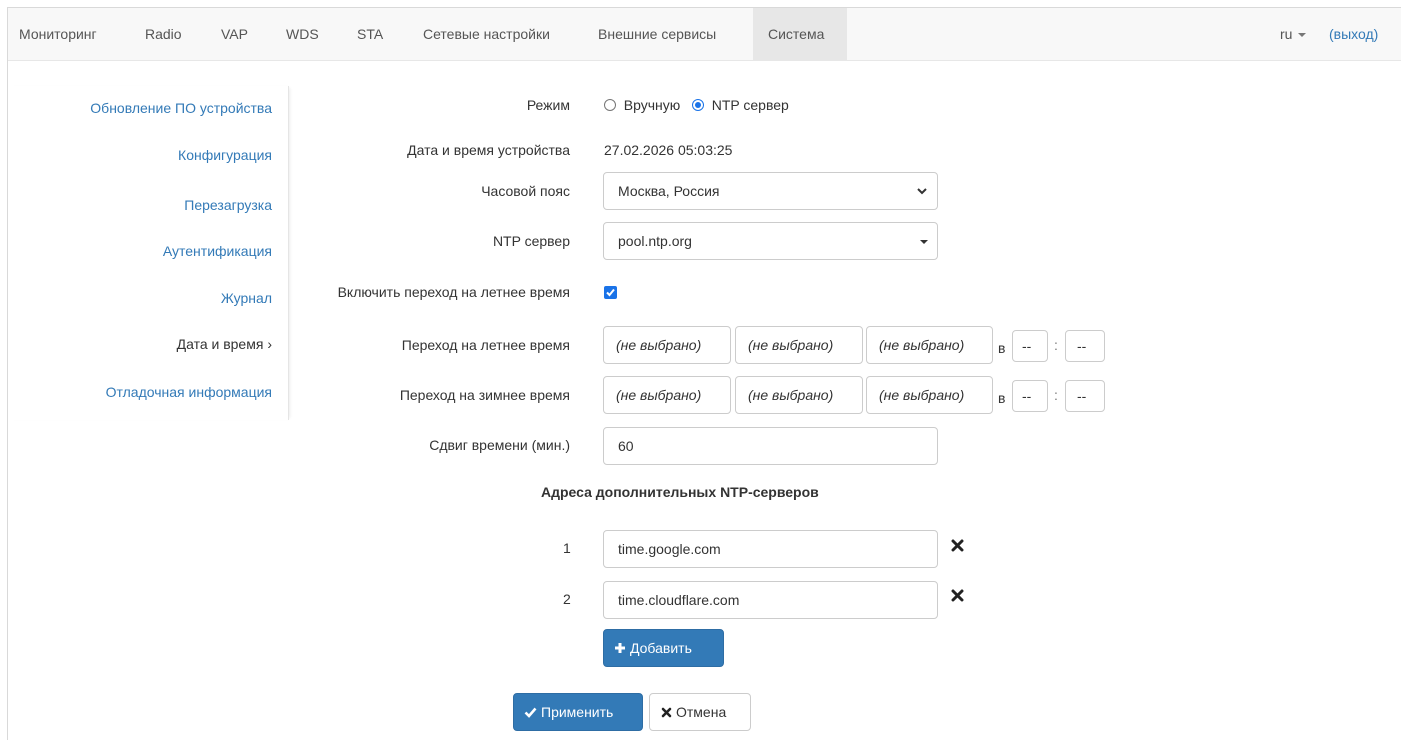  I want to click on nav-vap: VAP, so click(234, 34).